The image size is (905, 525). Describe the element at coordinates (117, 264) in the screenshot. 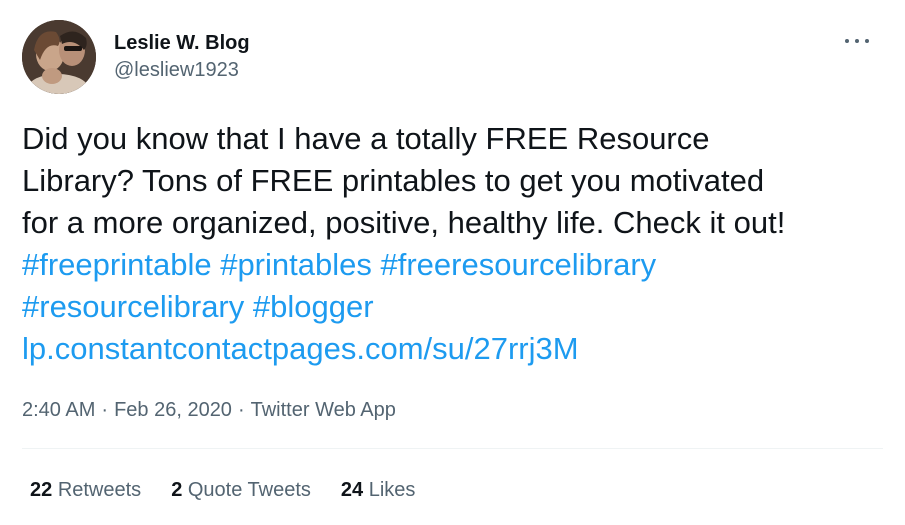

I see `hashtag-link: #freeprintable` at that location.